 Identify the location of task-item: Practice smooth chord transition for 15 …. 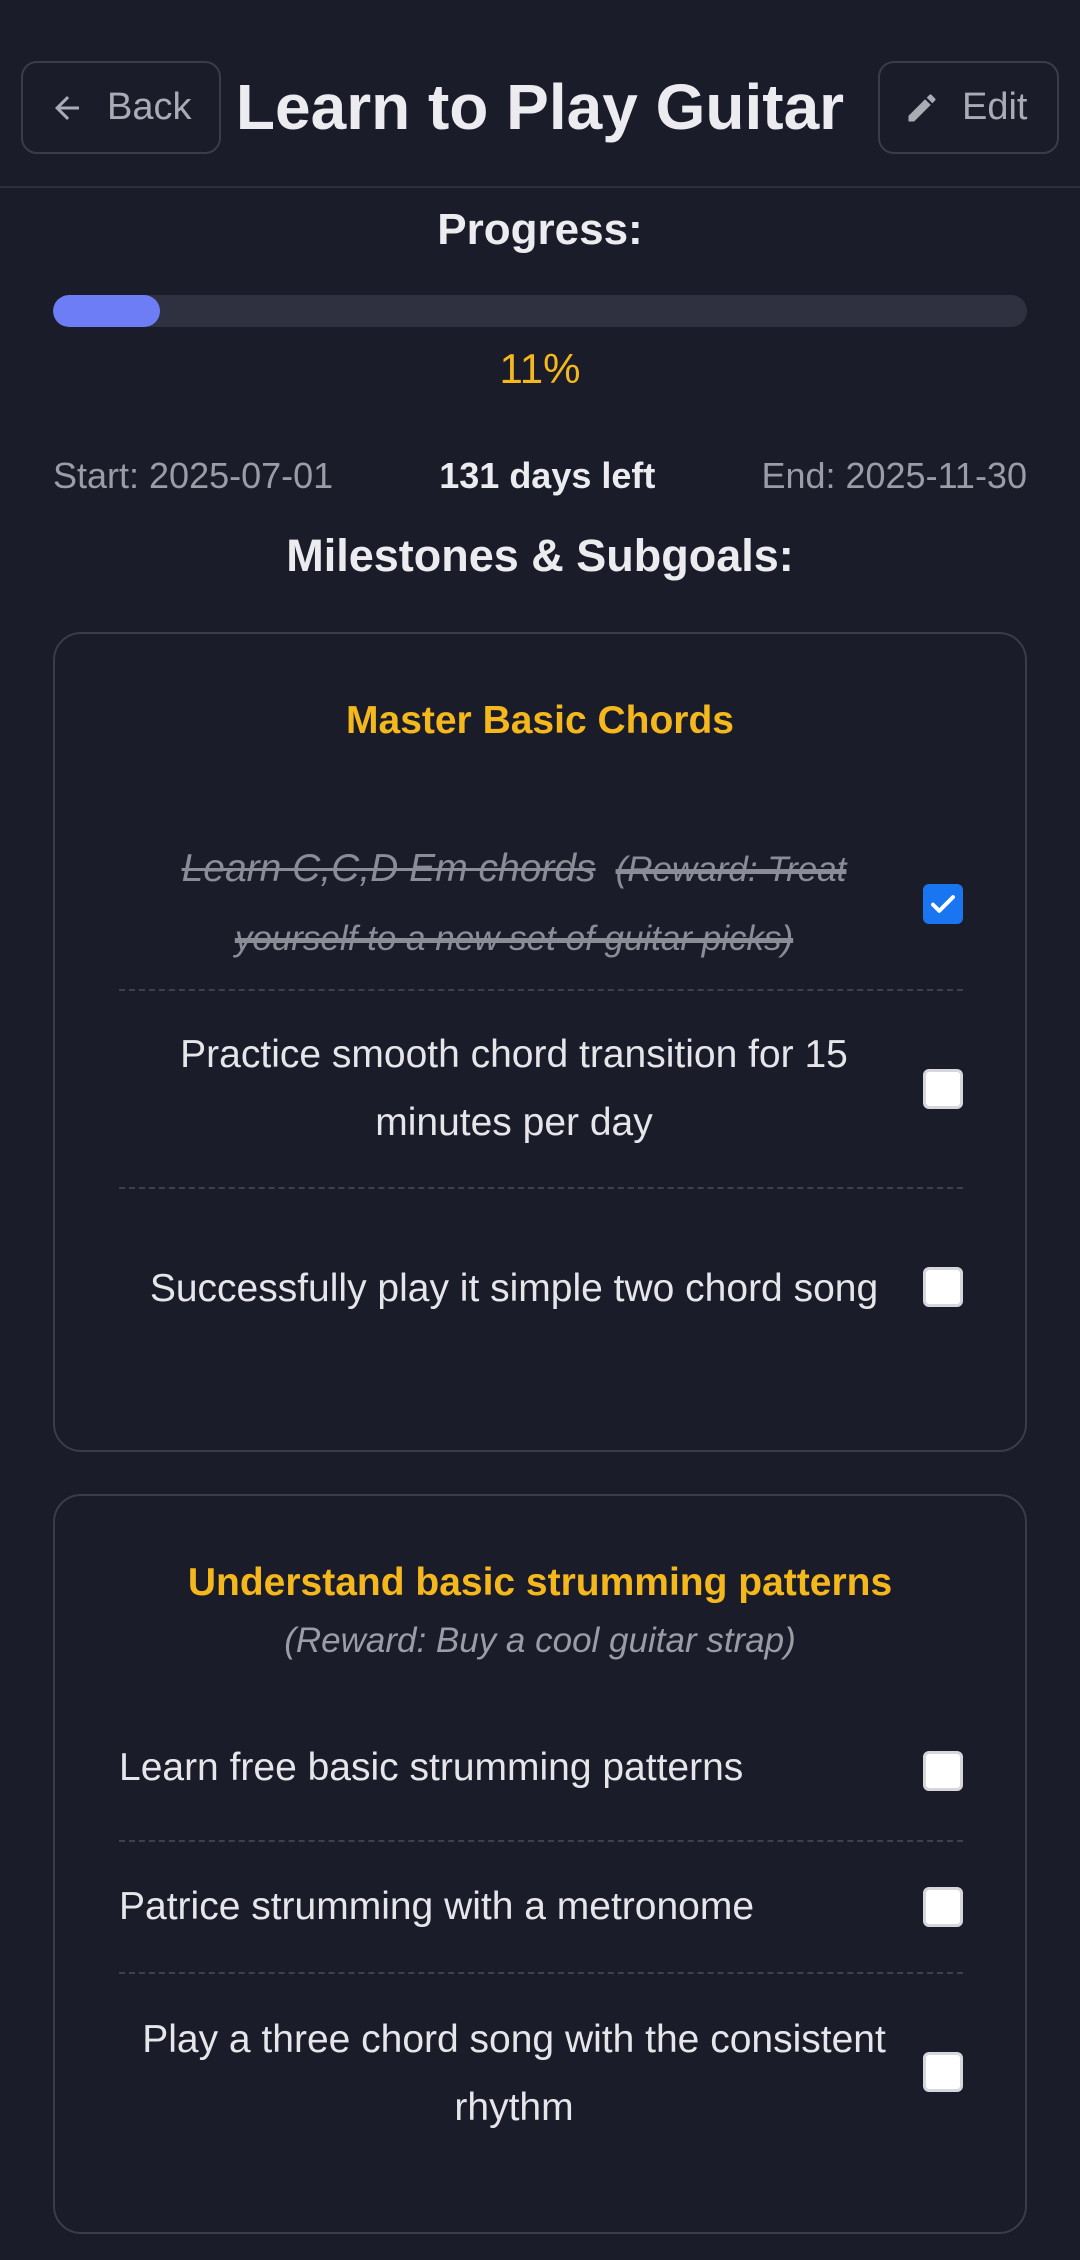
(541, 1090).